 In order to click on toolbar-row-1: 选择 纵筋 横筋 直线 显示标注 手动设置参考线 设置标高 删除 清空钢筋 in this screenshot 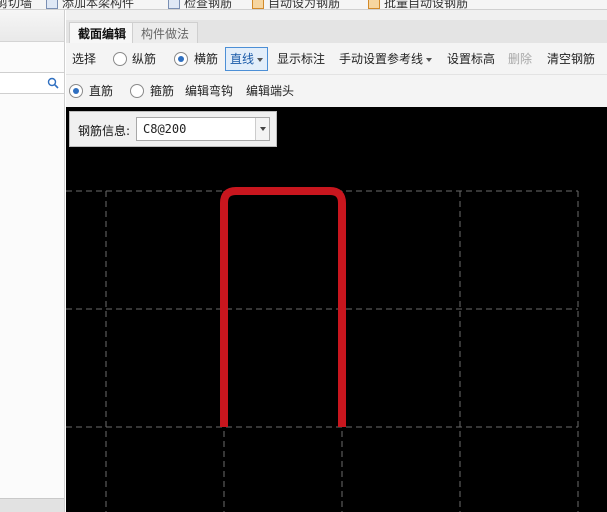, I will do `click(336, 59)`.